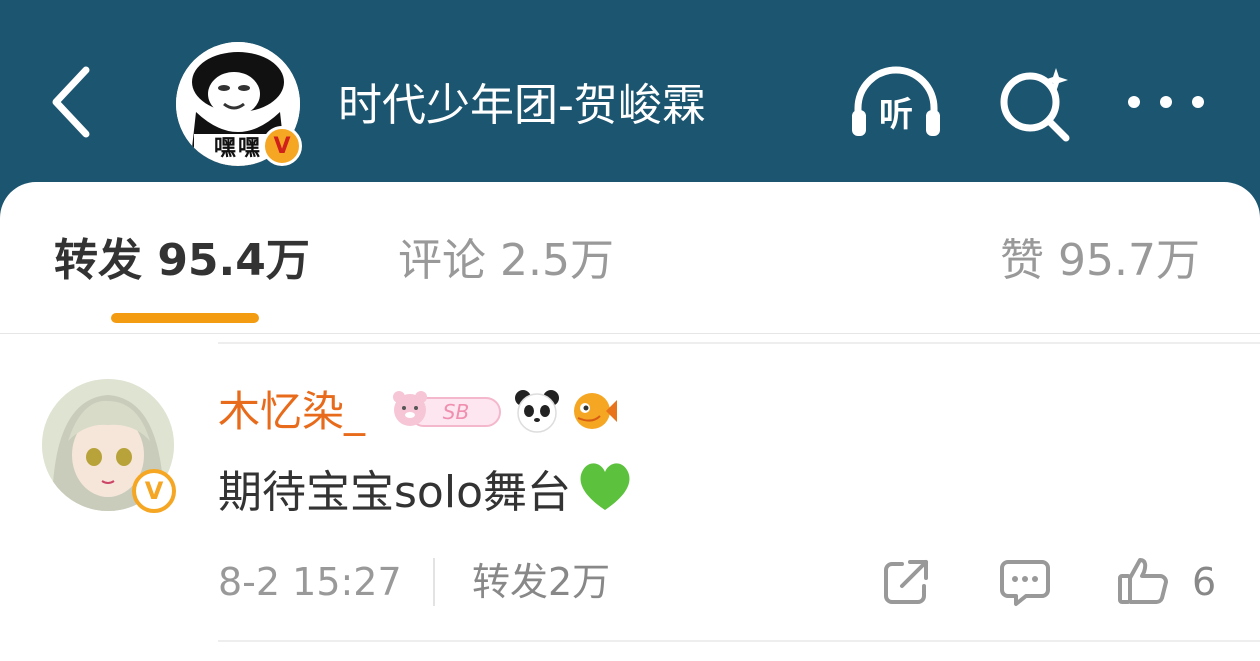 The height and width of the screenshot is (661, 1260). I want to click on tab-reposts: 转发 95.4万, so click(182, 261).